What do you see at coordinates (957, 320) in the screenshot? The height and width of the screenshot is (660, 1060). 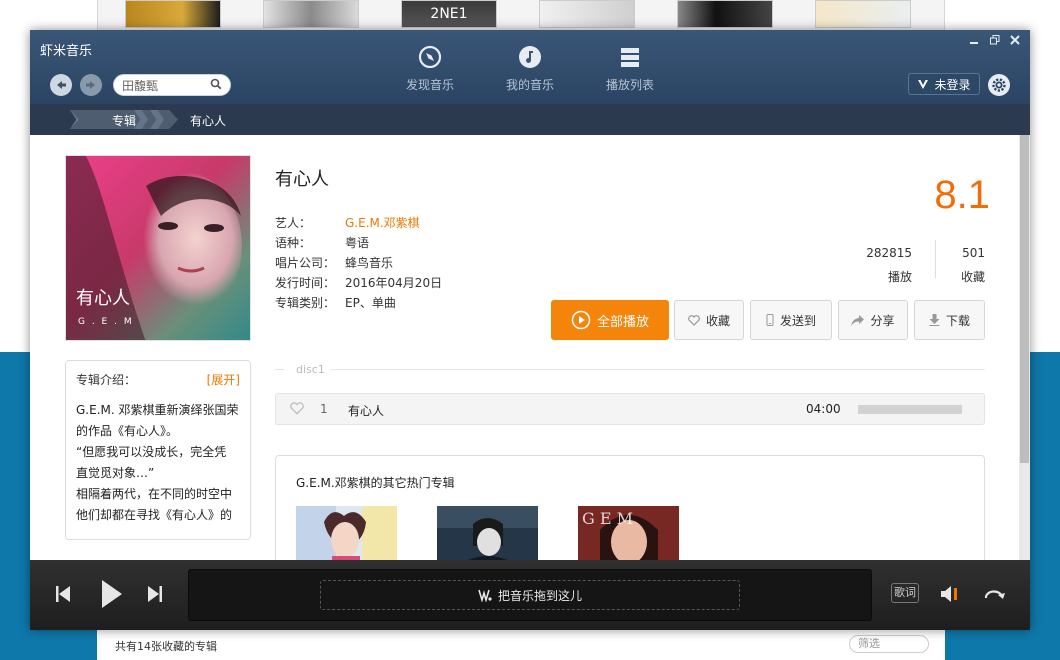 I see `download-label: 下载` at bounding box center [957, 320].